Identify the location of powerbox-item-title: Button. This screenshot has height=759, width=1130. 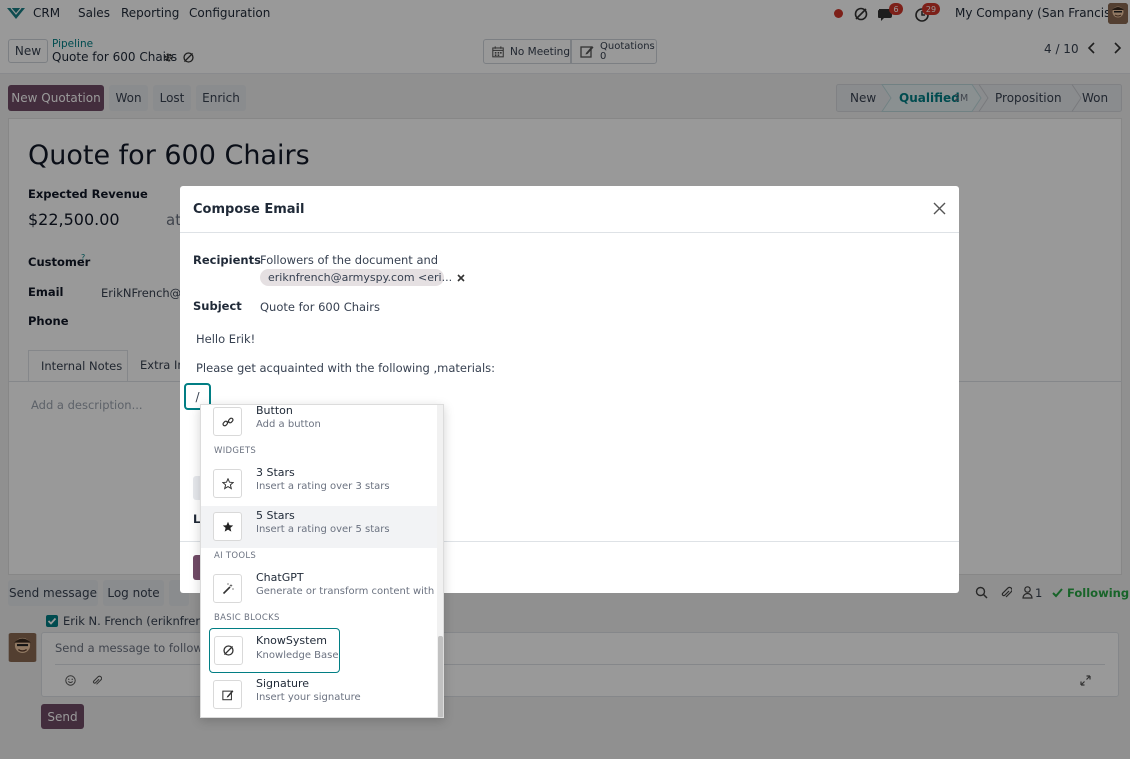
(274, 410).